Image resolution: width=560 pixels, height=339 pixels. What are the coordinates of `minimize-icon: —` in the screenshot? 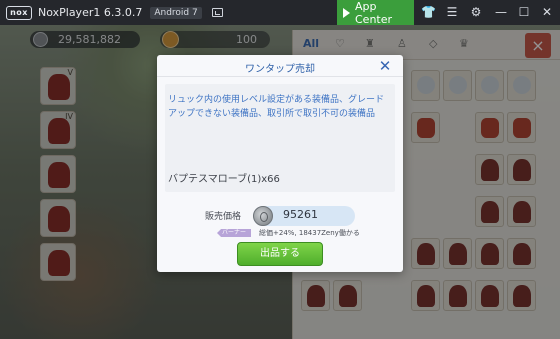 It's located at (501, 12).